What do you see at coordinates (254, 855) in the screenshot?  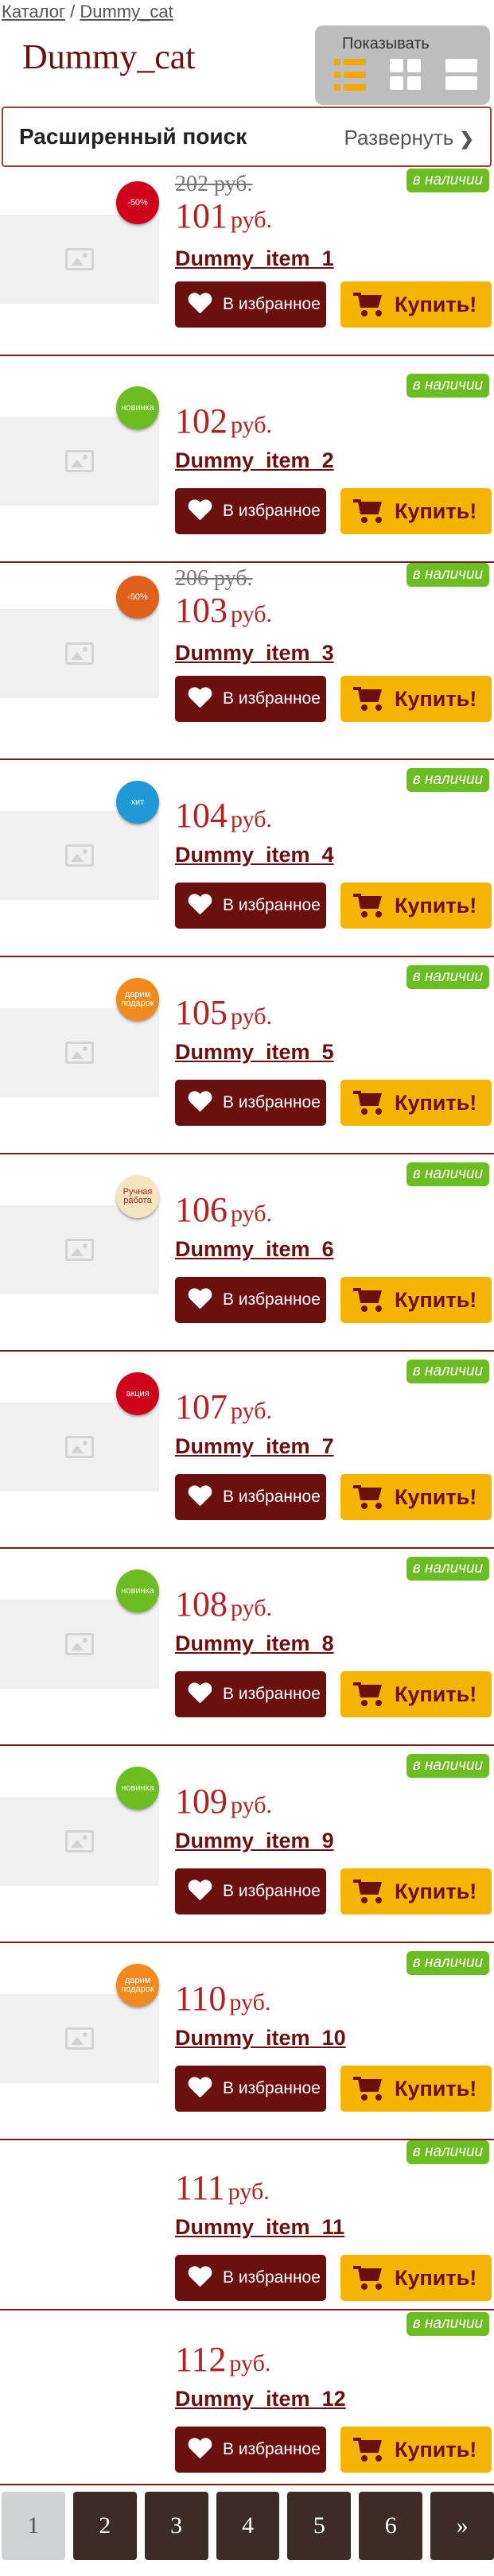 I see `product-name-link: Dummy_item_4` at bounding box center [254, 855].